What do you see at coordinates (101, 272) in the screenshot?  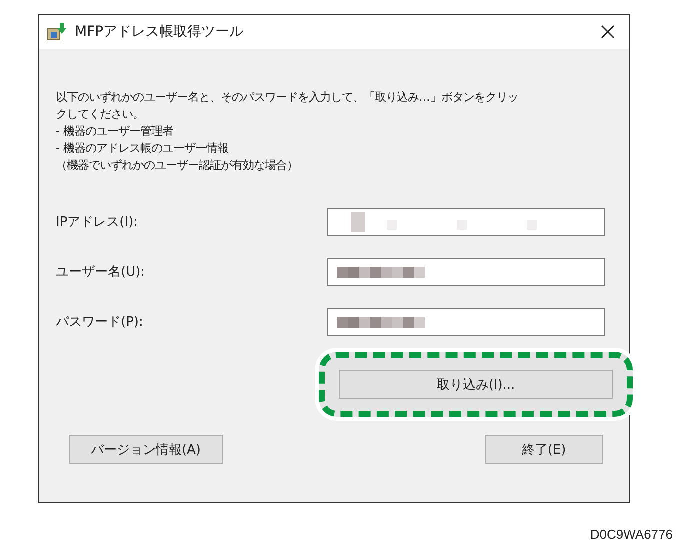 I see `field-label: ユーザー名(U):` at bounding box center [101, 272].